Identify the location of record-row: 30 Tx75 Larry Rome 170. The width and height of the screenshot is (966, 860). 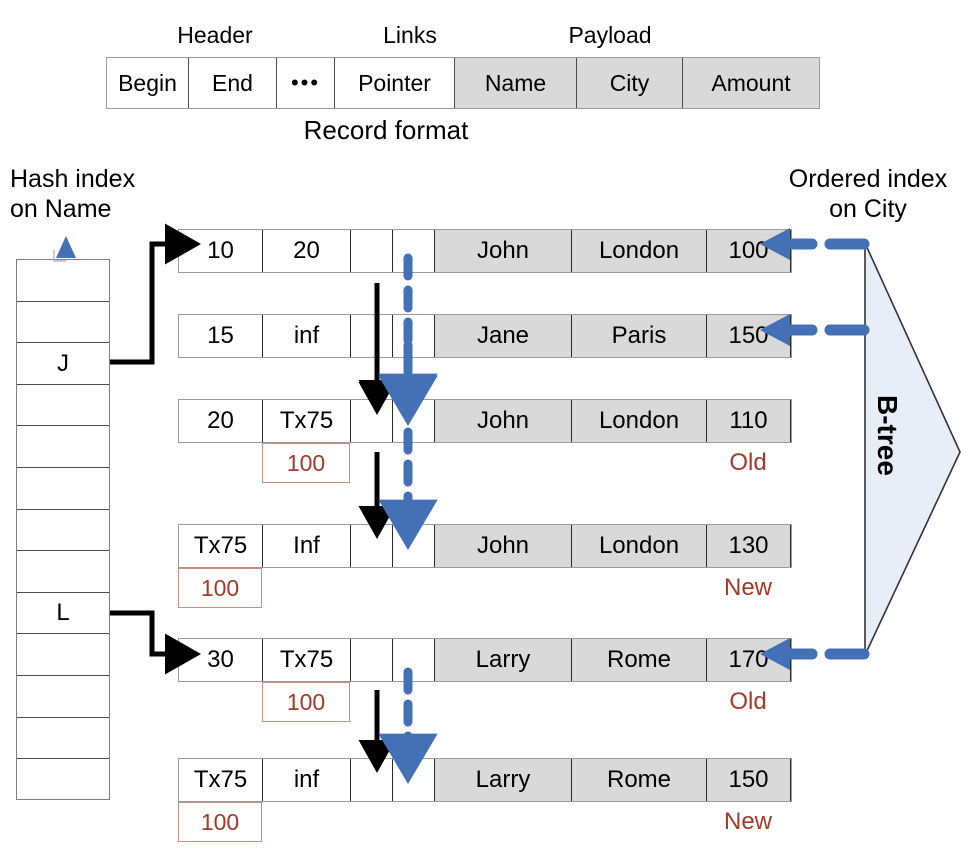
(485, 660).